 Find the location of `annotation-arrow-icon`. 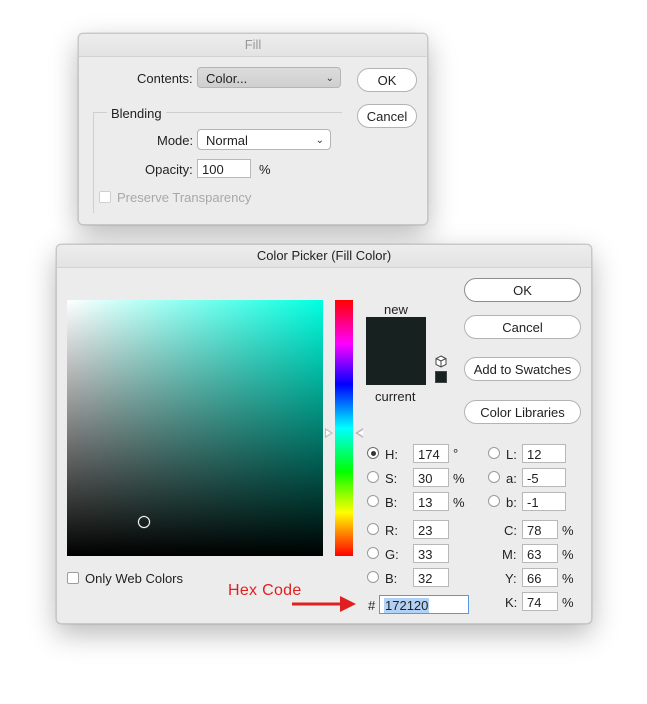

annotation-arrow-icon is located at coordinates (324, 604).